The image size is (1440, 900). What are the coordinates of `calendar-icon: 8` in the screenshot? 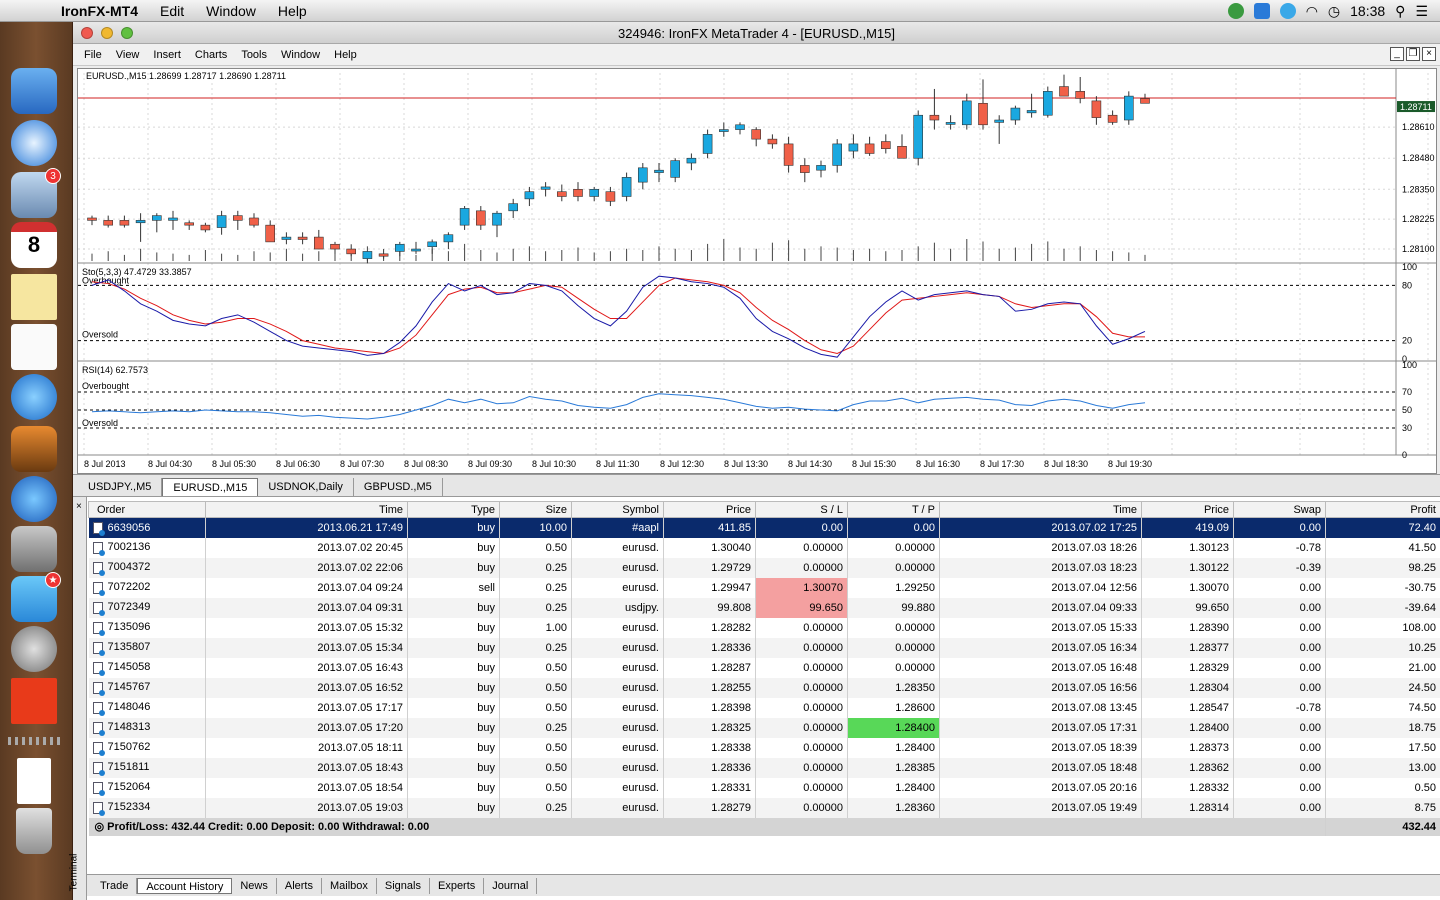 It's located at (34, 245).